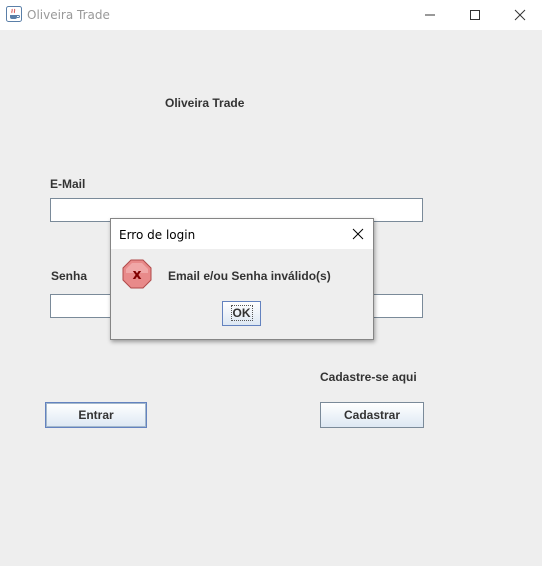  I want to click on ok-button: OK, so click(241, 313).